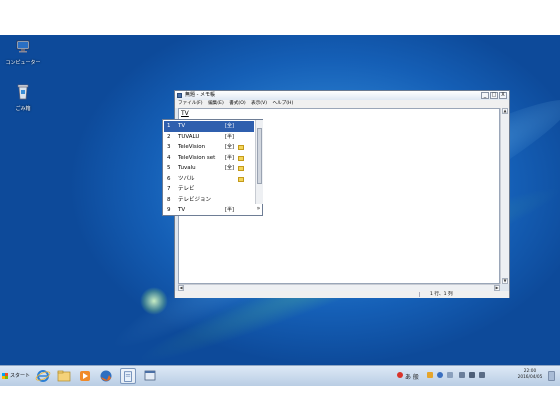 The height and width of the screenshot is (420, 560). I want to click on windows-flag-icon, so click(5, 375).